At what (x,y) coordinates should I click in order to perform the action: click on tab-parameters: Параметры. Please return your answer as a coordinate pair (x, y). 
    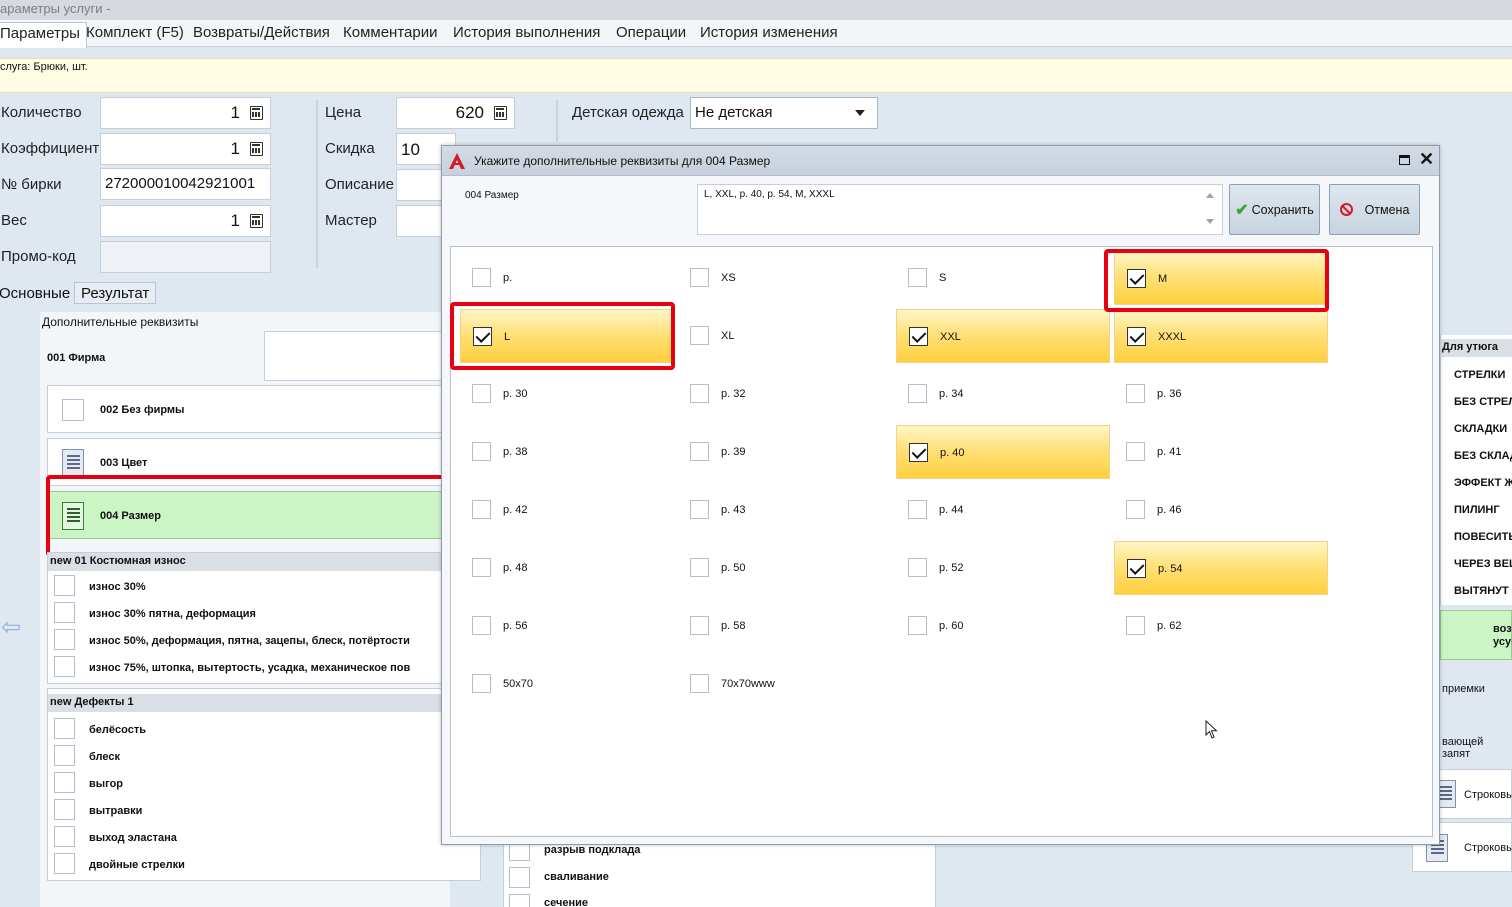
    Looking at the image, I should click on (43, 35).